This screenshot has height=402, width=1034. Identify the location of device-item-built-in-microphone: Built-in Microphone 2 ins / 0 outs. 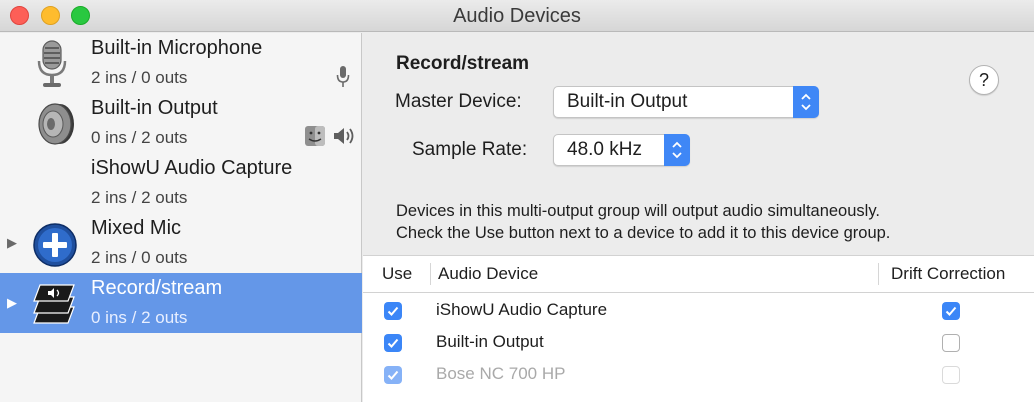
(181, 63).